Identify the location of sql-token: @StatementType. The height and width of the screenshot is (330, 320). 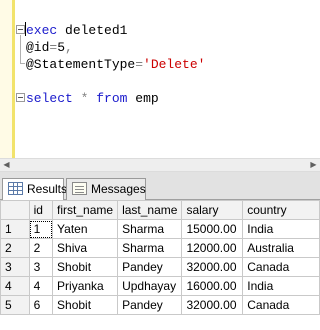
(81, 64).